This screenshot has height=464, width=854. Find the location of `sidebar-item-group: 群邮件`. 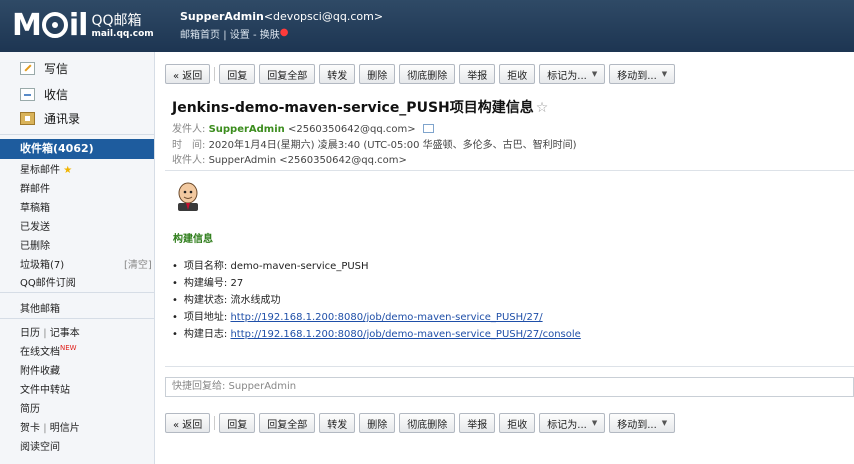

sidebar-item-group: 群邮件 is located at coordinates (35, 187).